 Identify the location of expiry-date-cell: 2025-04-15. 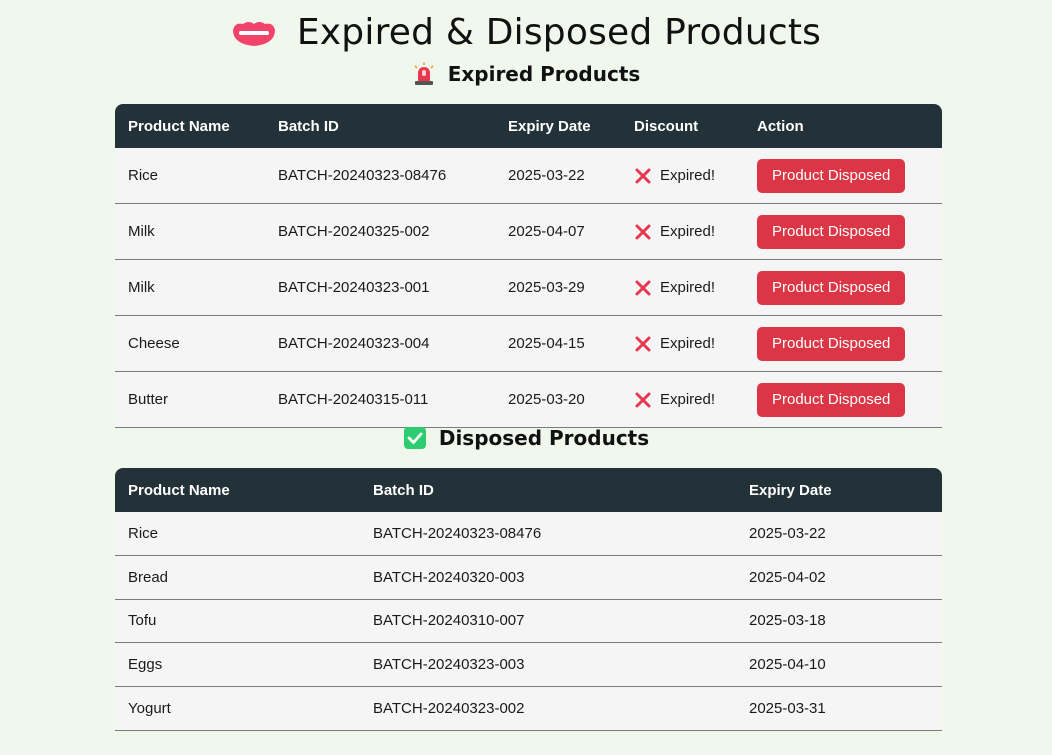
(558, 344).